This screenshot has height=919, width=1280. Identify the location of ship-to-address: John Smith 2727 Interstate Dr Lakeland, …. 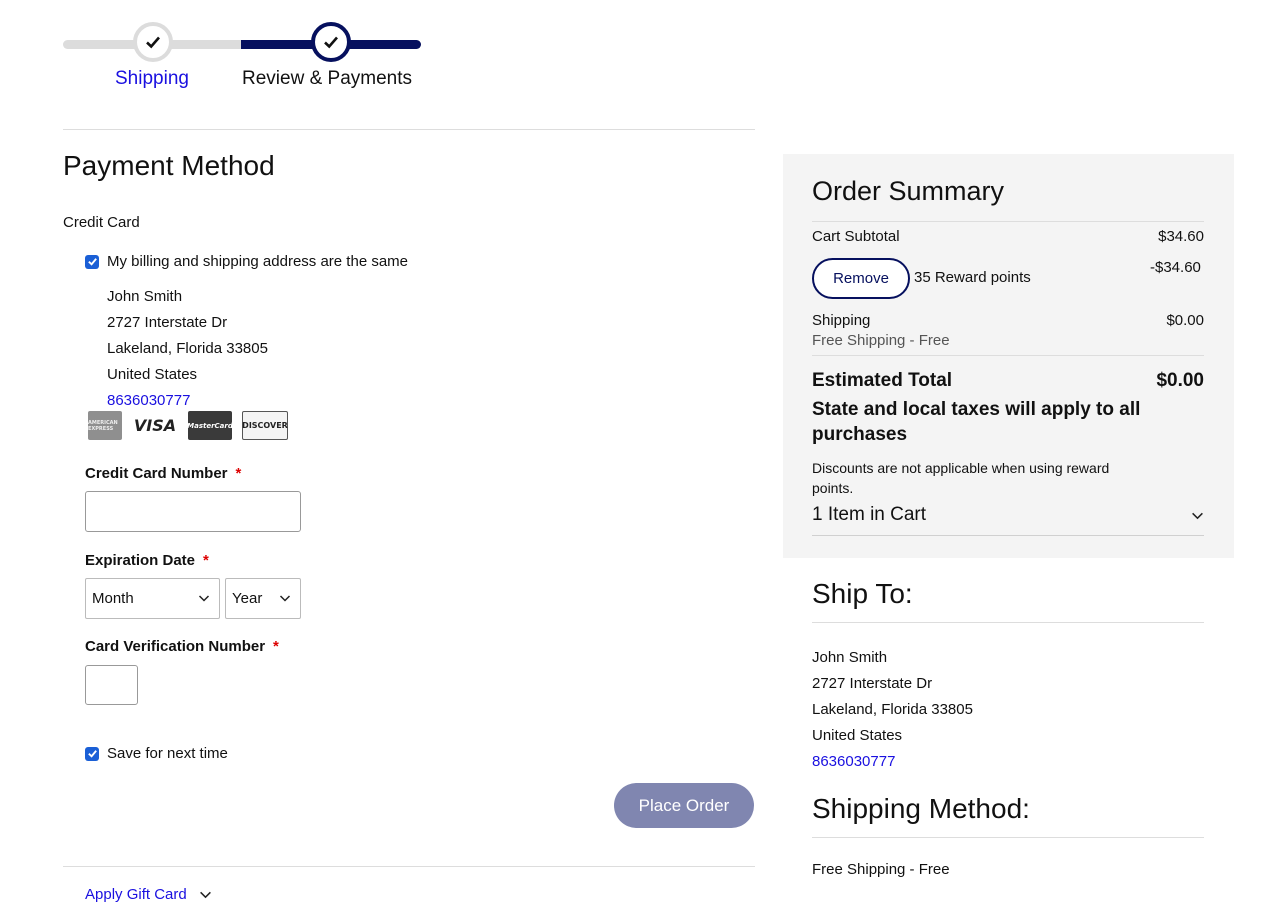
(892, 710).